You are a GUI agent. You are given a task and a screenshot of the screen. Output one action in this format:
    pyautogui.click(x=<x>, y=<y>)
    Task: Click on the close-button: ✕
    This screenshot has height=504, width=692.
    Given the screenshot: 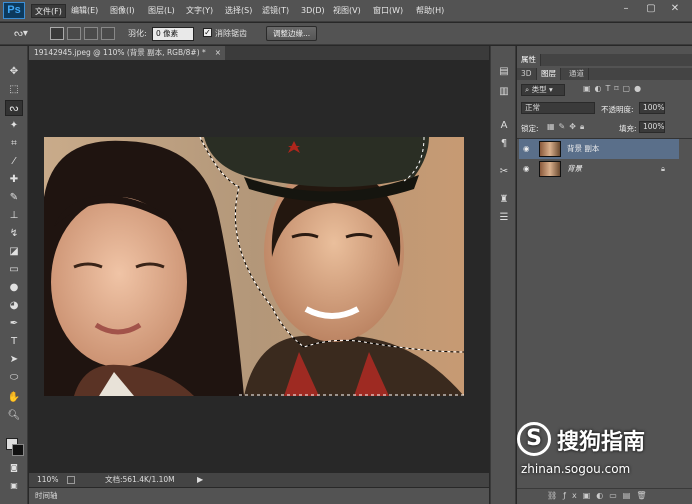 What is the action you would take?
    pyautogui.click(x=675, y=9)
    